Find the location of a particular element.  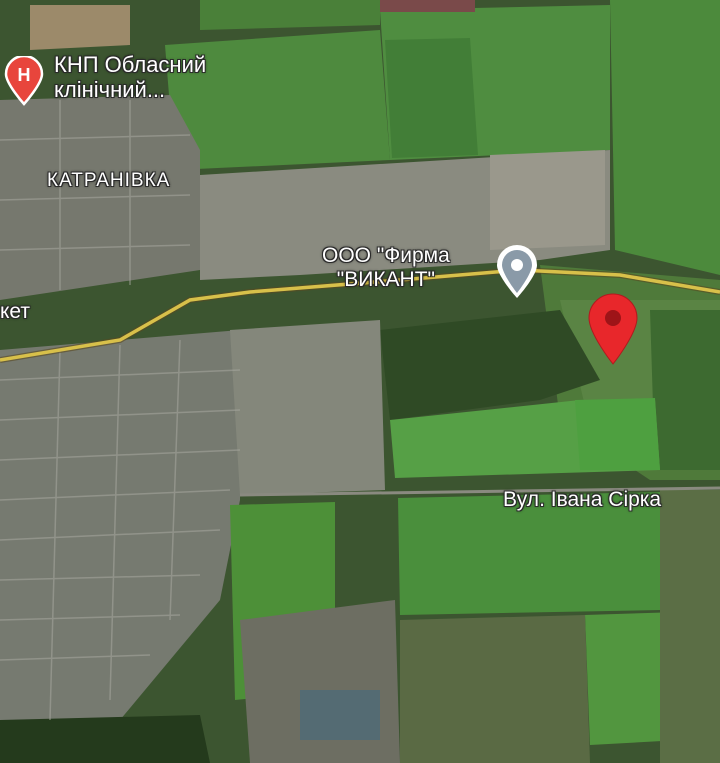

place-pin-icon is located at coordinates (517, 272).